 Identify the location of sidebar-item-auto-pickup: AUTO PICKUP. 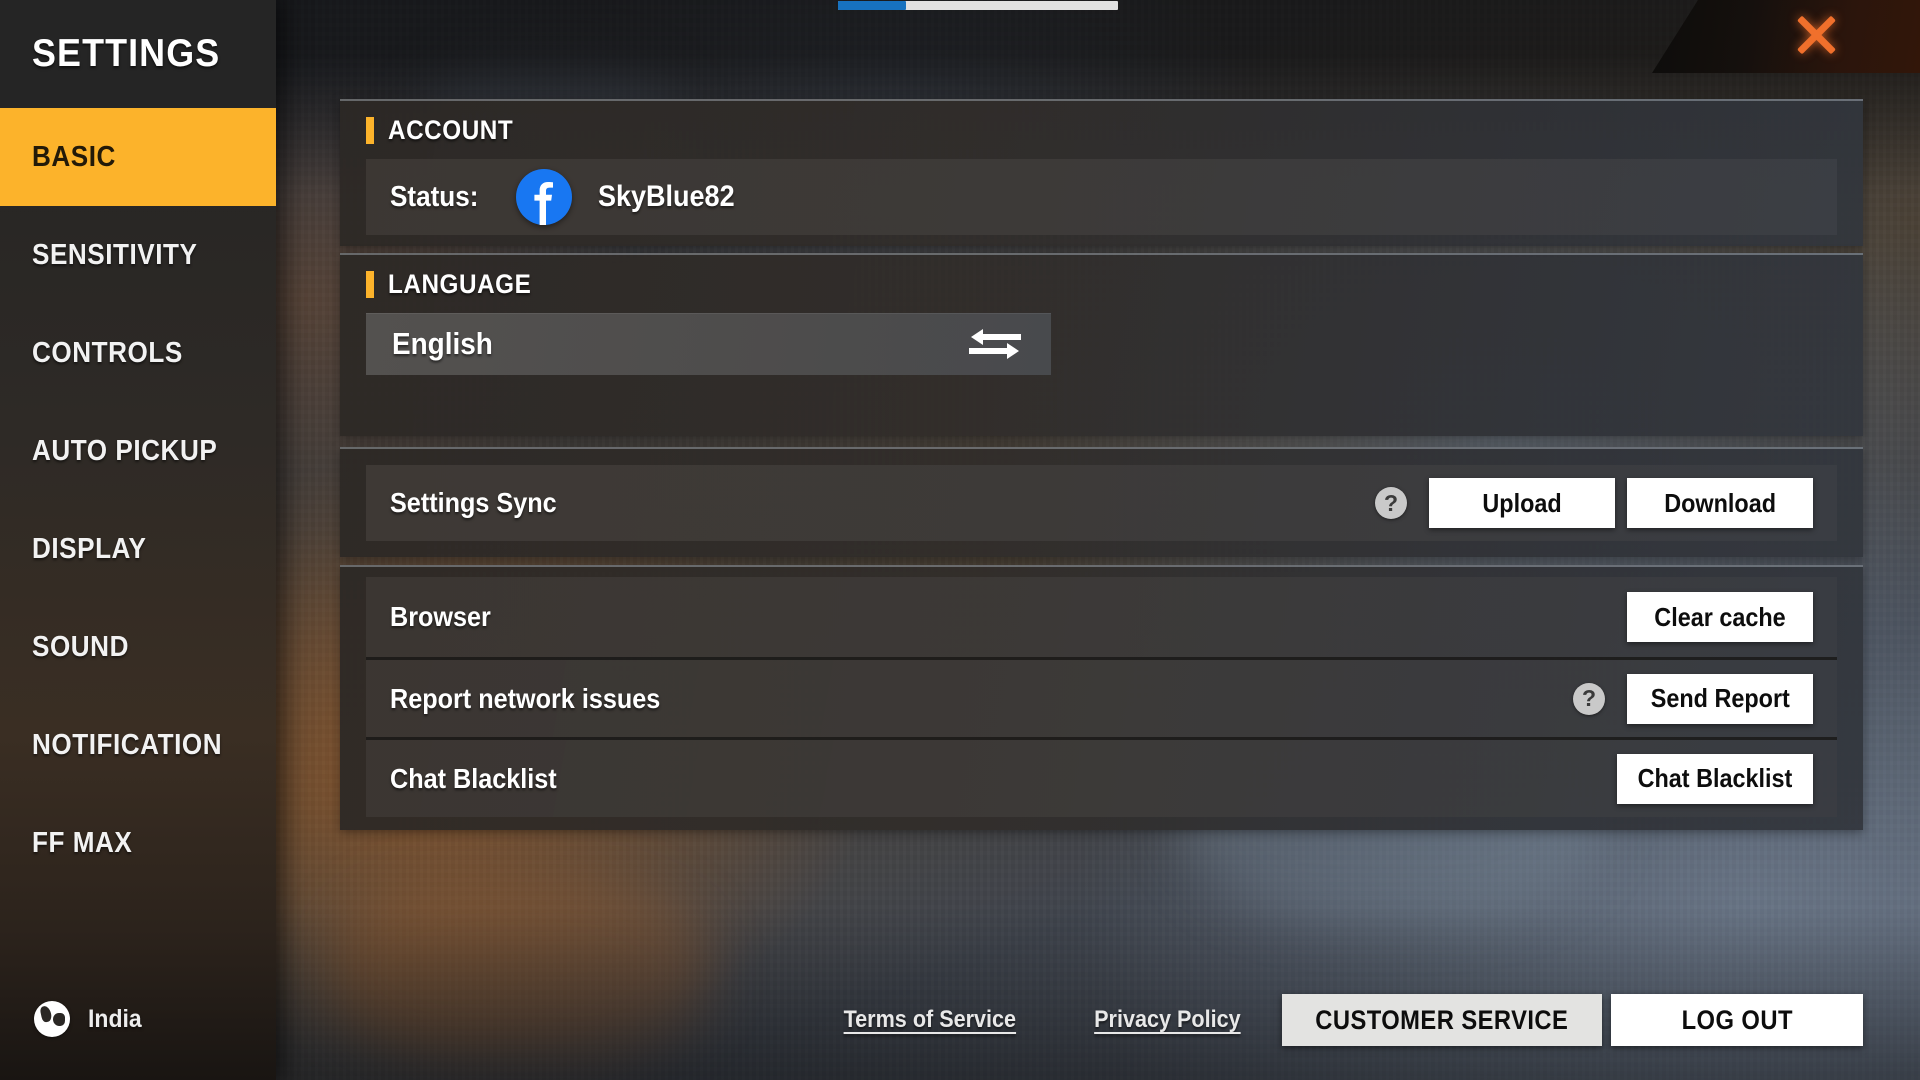
(138, 451).